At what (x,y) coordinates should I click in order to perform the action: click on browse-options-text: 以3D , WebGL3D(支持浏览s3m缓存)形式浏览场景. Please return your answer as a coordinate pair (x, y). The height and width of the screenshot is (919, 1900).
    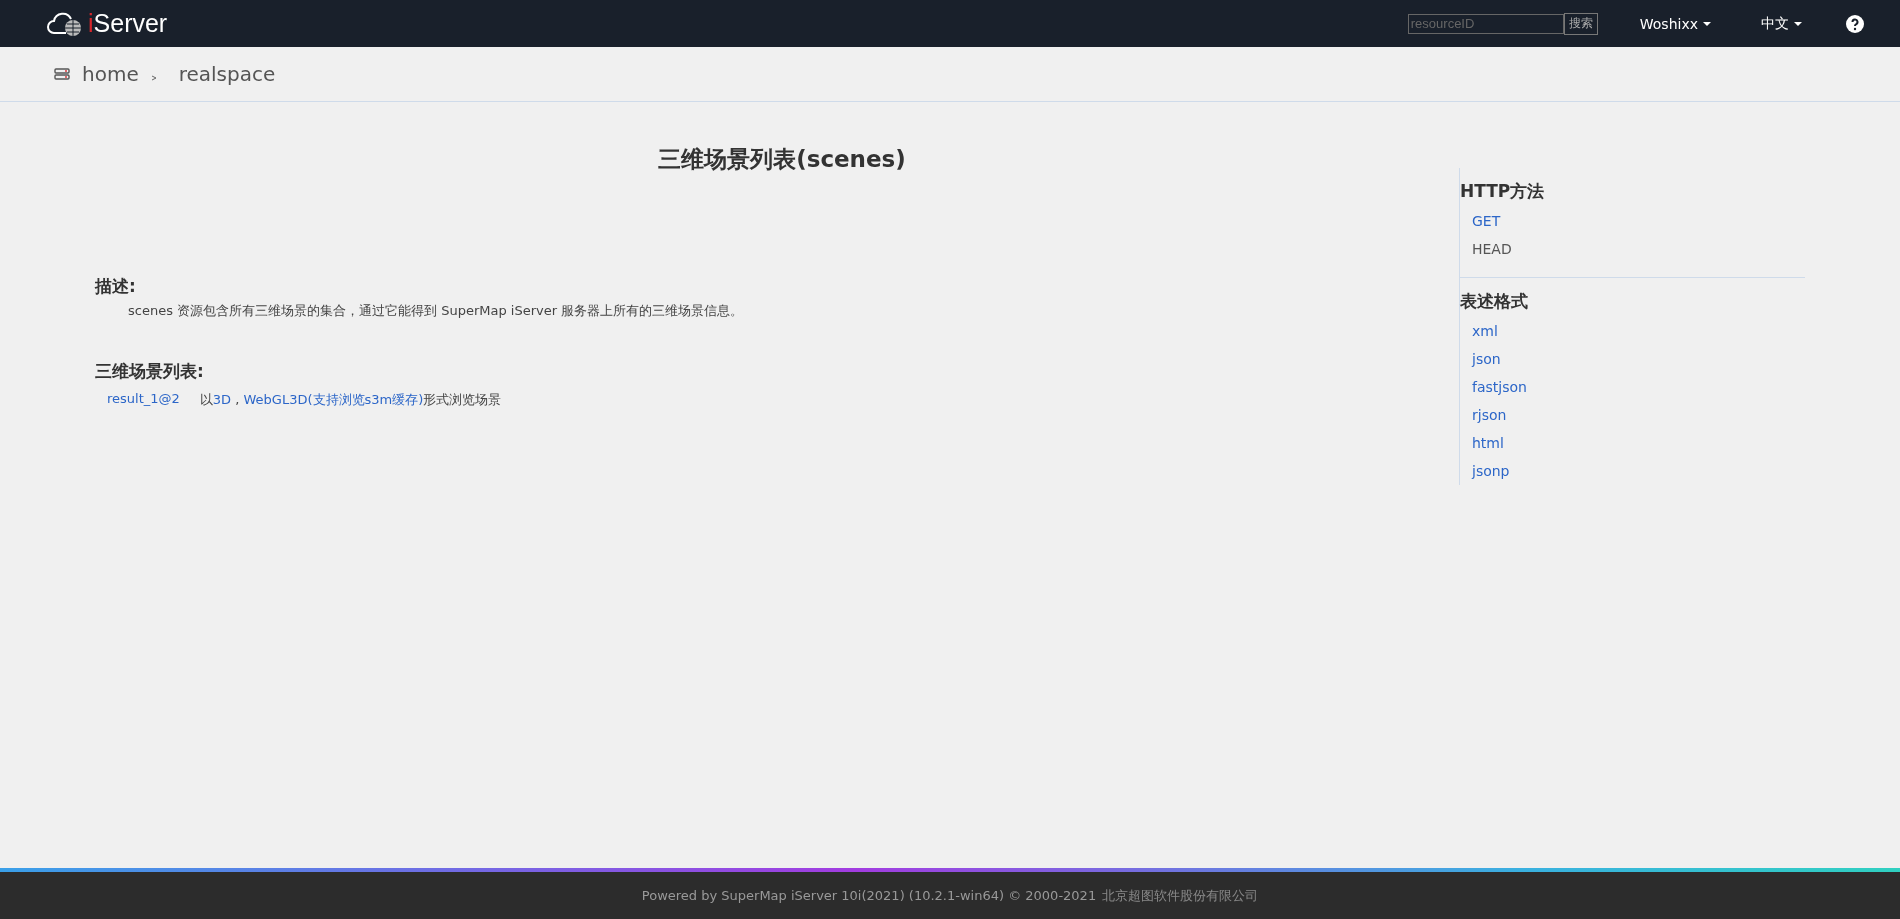
    Looking at the image, I should click on (350, 400).